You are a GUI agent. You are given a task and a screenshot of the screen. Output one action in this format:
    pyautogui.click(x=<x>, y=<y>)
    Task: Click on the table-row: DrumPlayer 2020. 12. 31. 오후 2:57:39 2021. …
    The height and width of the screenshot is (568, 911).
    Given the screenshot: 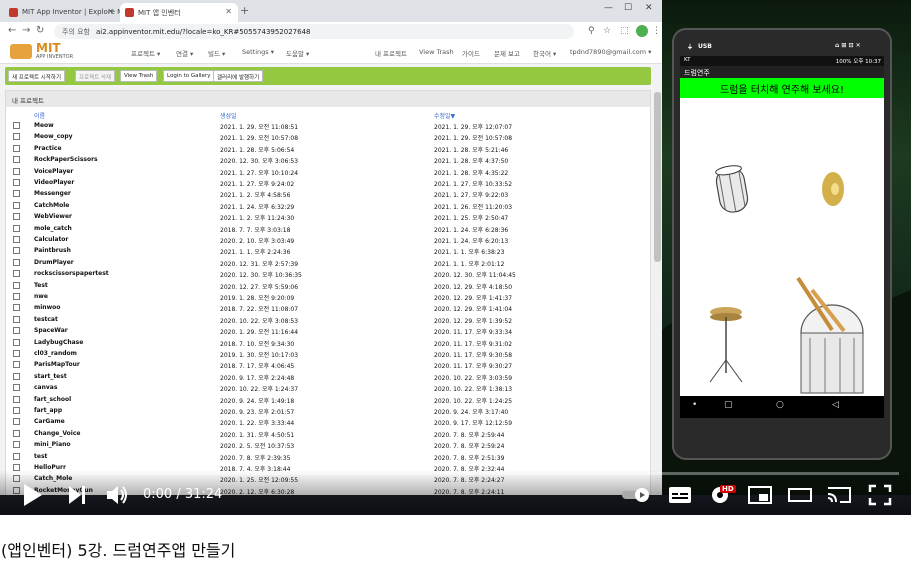 What is the action you would take?
    pyautogui.click(x=328, y=262)
    